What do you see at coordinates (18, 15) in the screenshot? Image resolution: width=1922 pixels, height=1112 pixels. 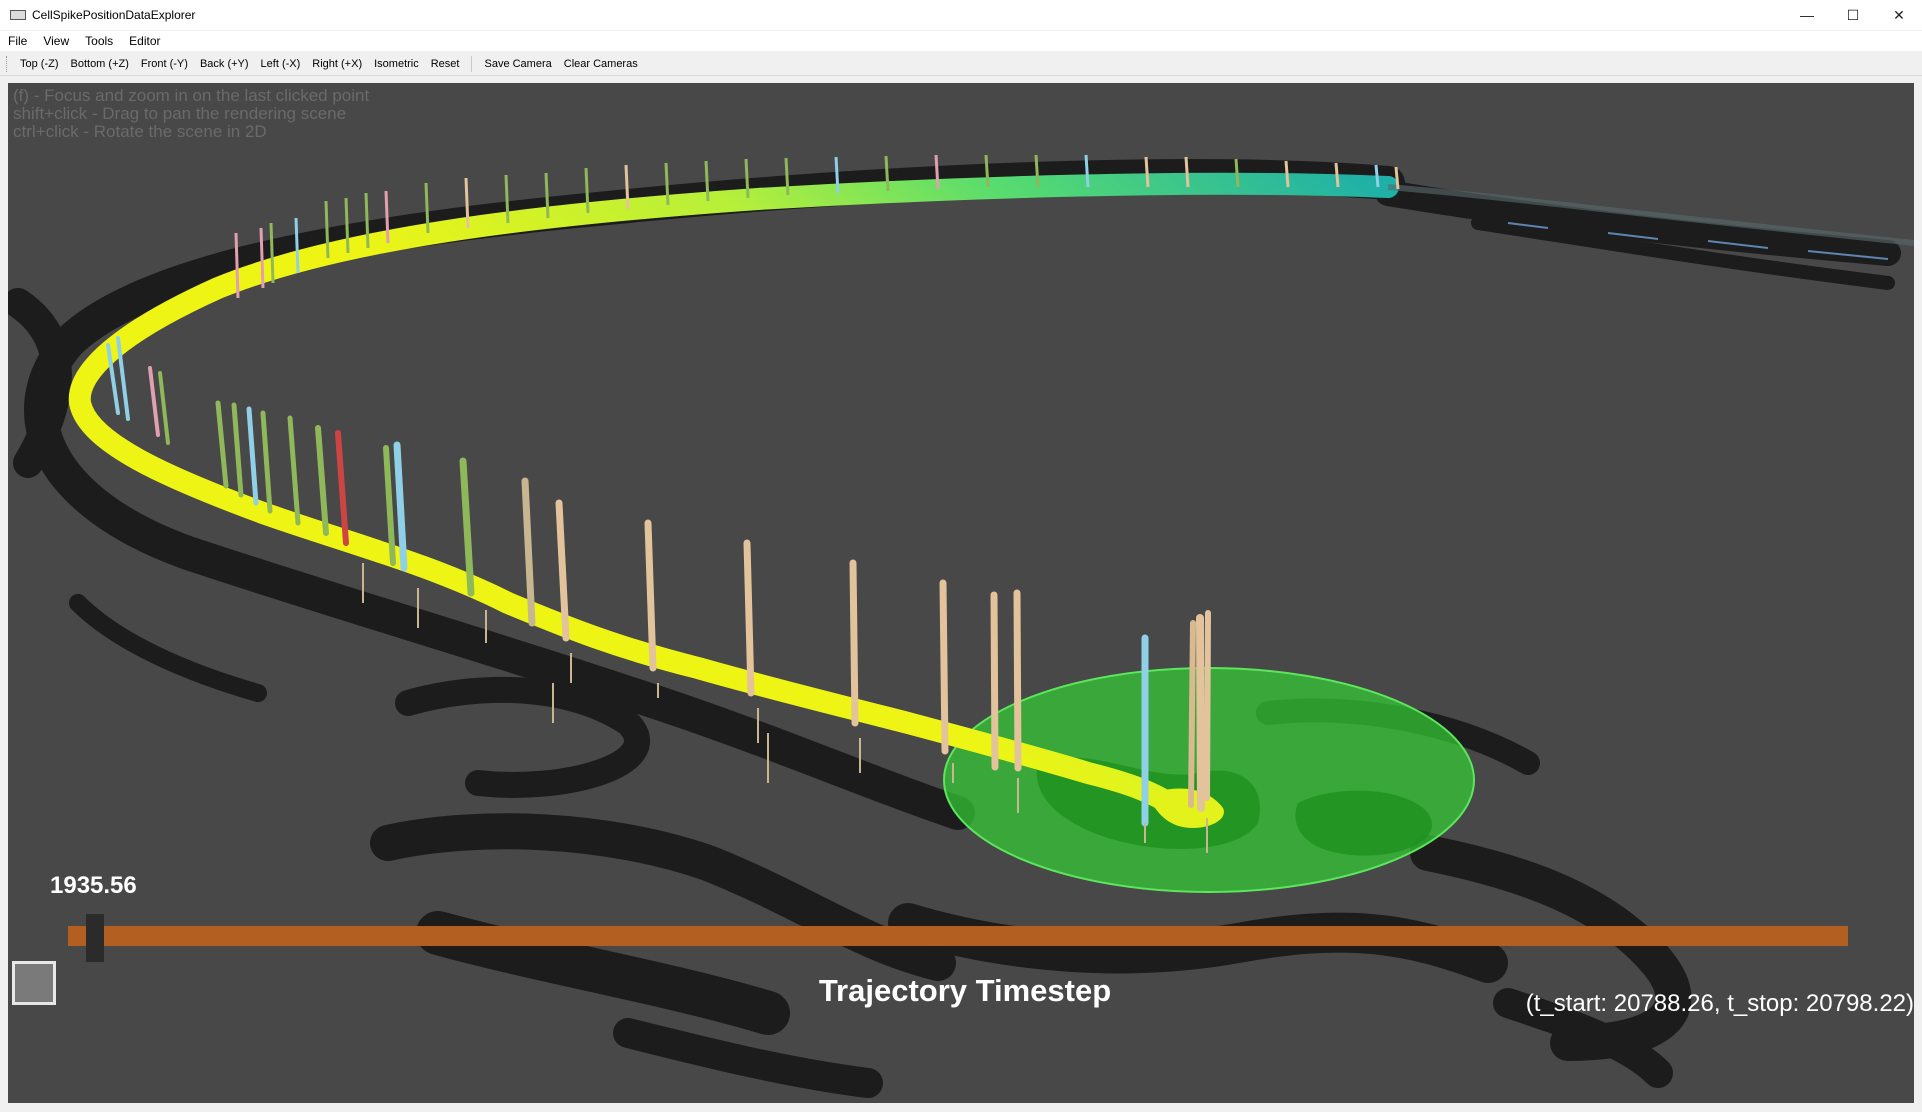 I see `app-icon` at bounding box center [18, 15].